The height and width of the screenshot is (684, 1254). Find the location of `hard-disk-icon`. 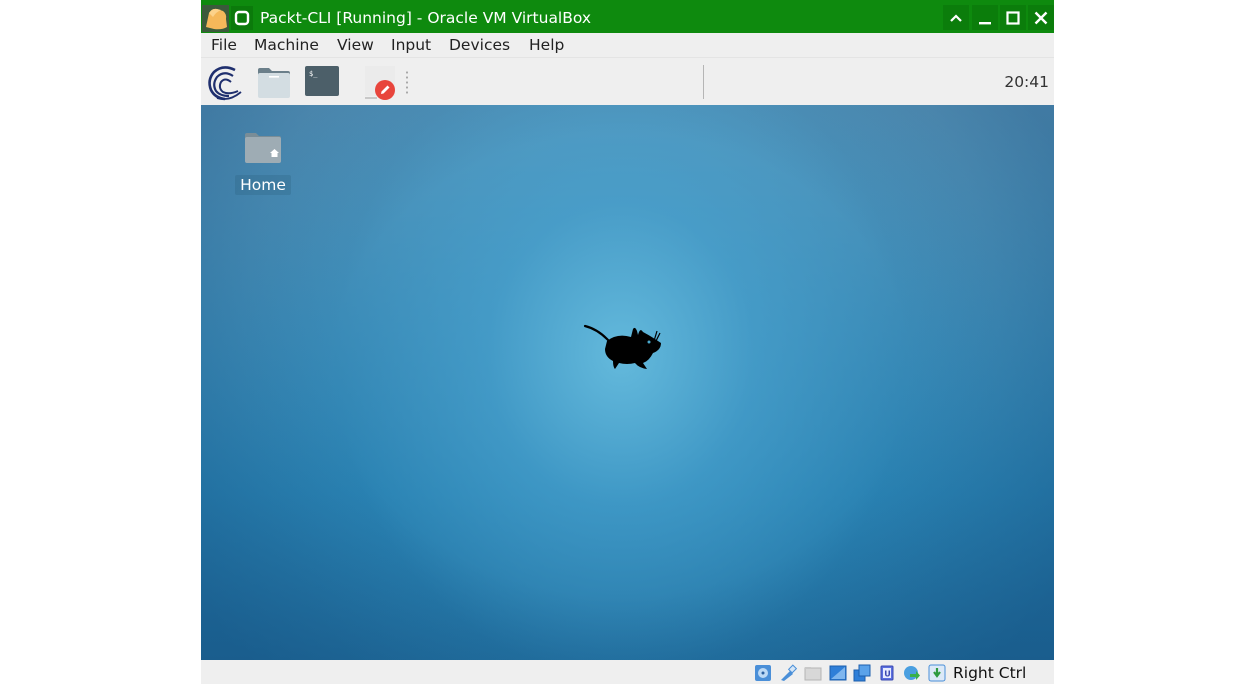

hard-disk-icon is located at coordinates (763, 673).